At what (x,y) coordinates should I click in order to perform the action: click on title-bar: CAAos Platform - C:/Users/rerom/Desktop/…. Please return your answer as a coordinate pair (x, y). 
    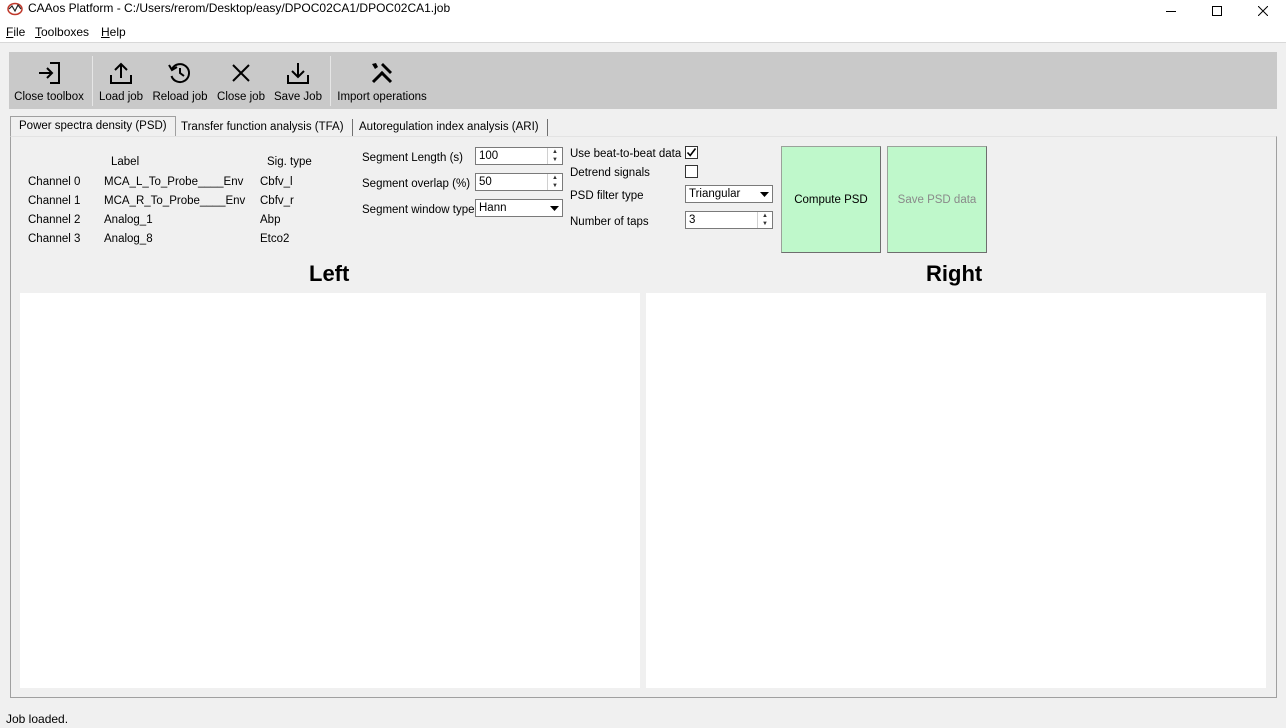
    Looking at the image, I should click on (643, 11).